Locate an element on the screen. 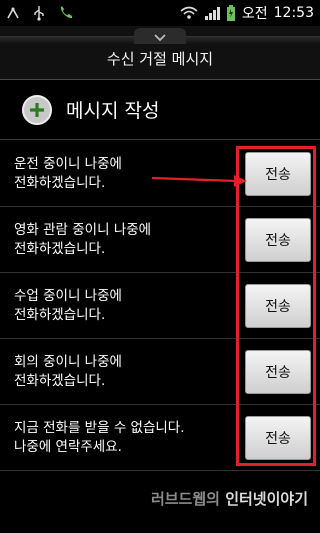 The height and width of the screenshot is (533, 320). compose-message-label: 메시지 작성 is located at coordinates (113, 111).